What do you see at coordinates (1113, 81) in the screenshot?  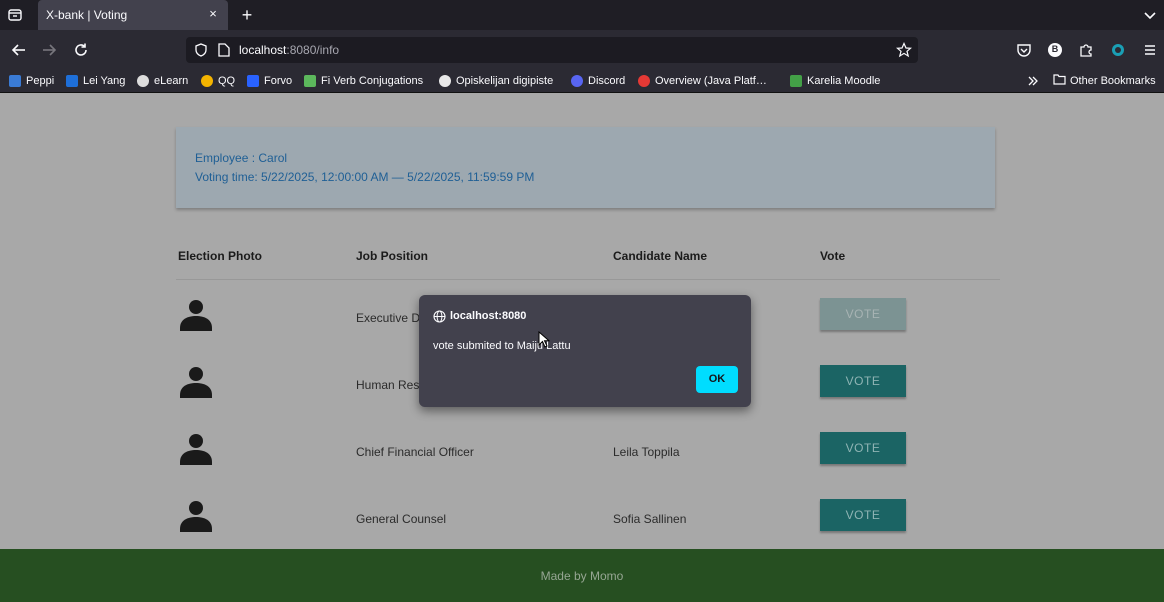 I see `other-bookmarks-label: Other Bookmarks` at bounding box center [1113, 81].